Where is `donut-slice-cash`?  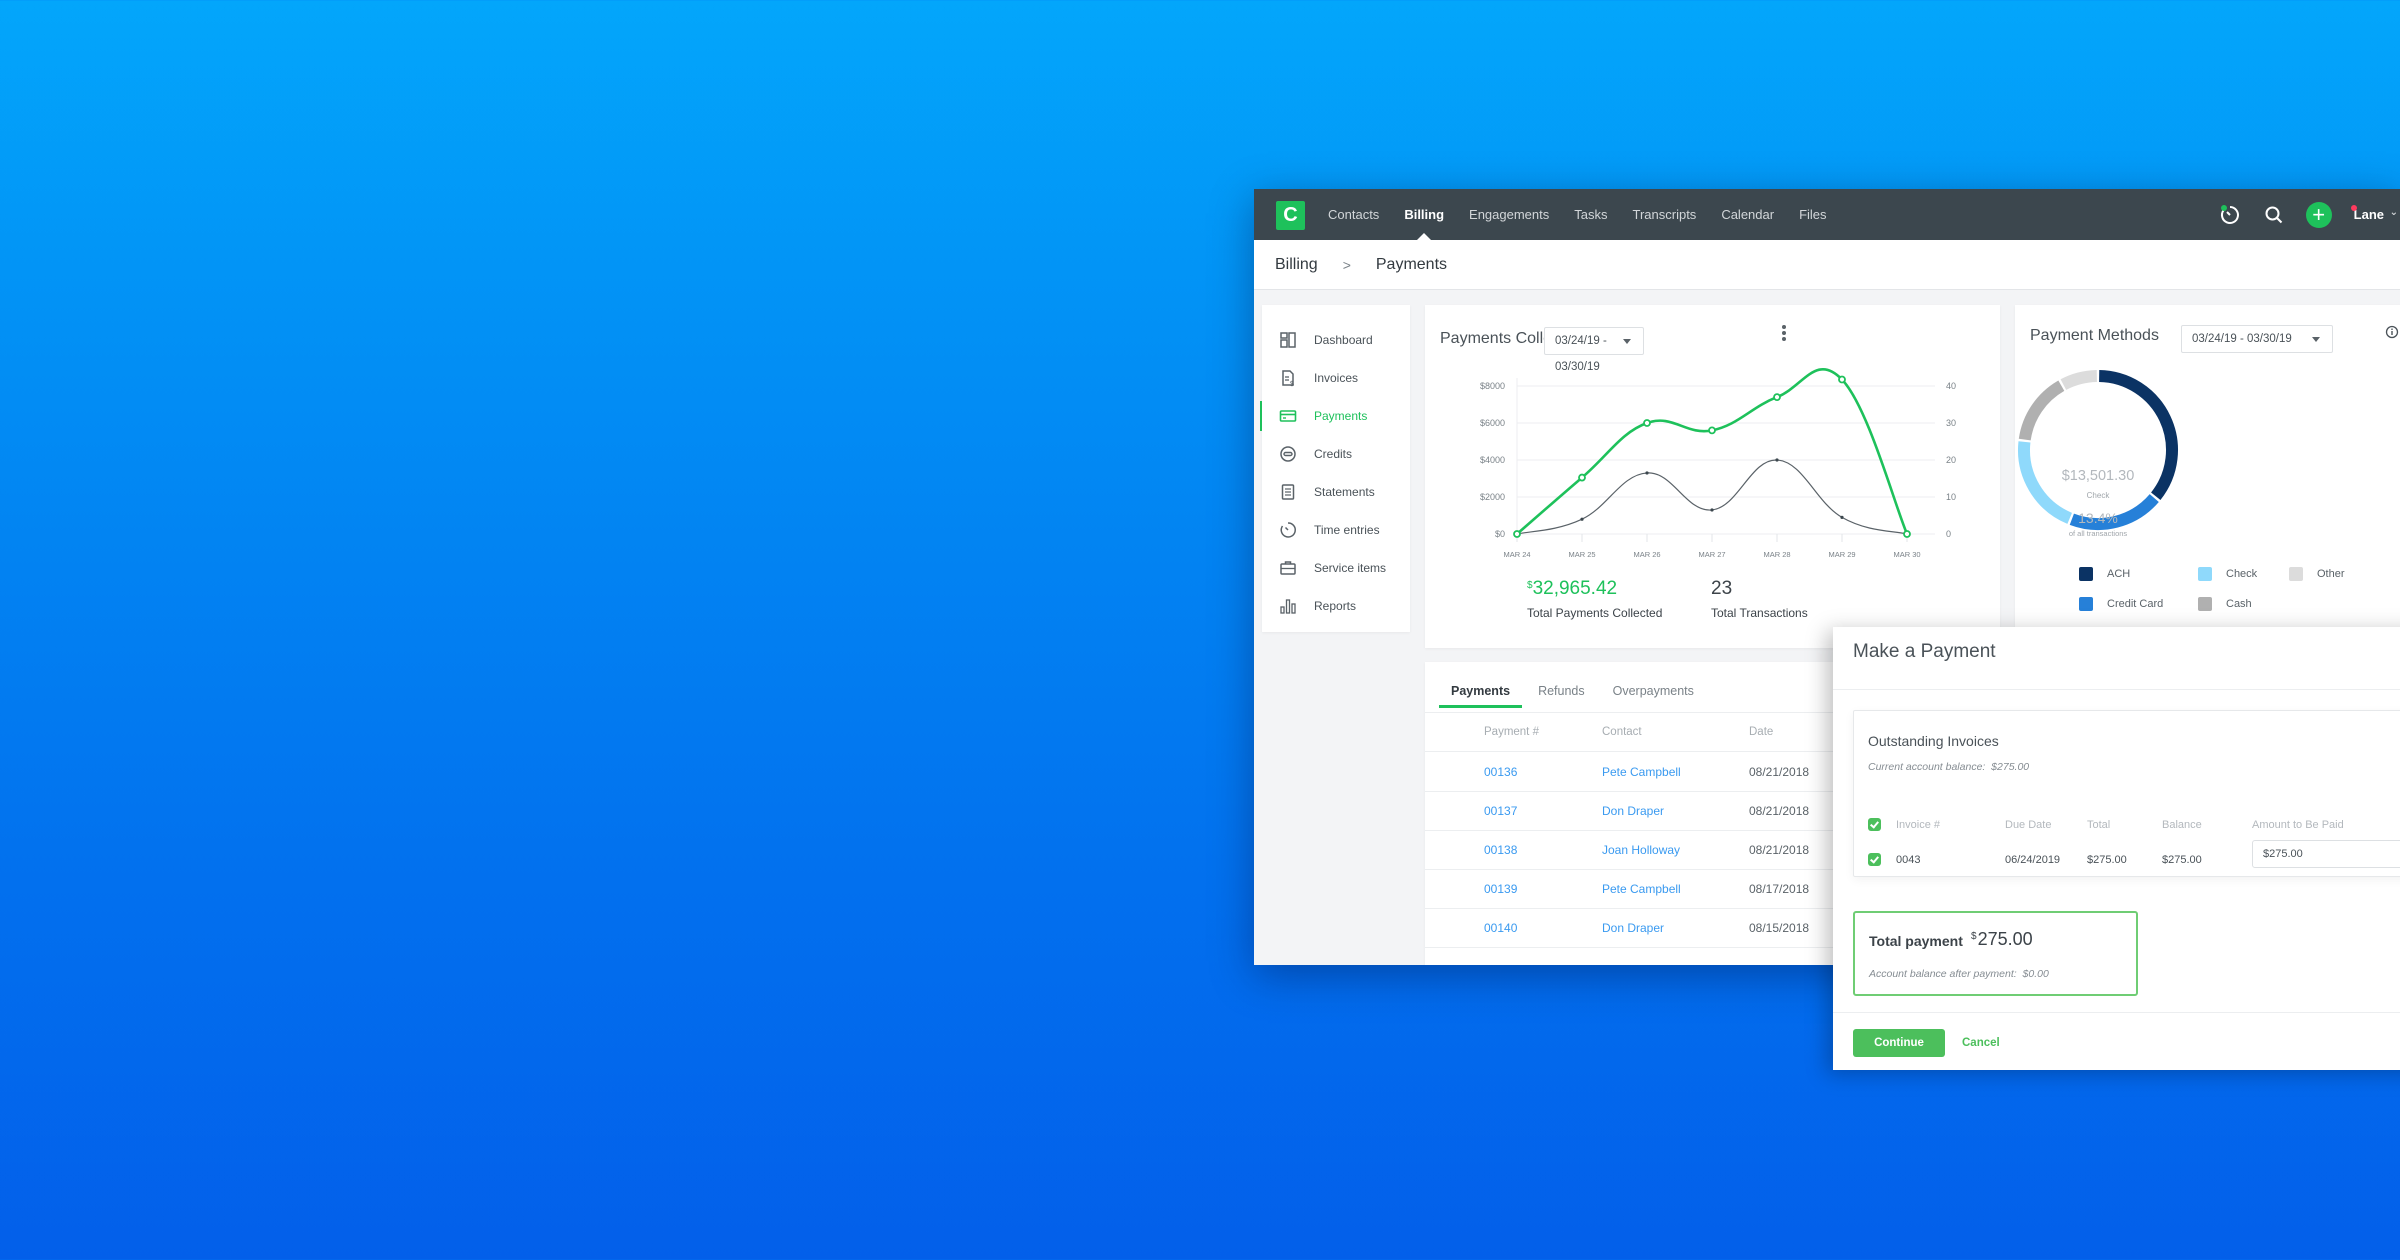
donut-slice-cash is located at coordinates (2041, 410).